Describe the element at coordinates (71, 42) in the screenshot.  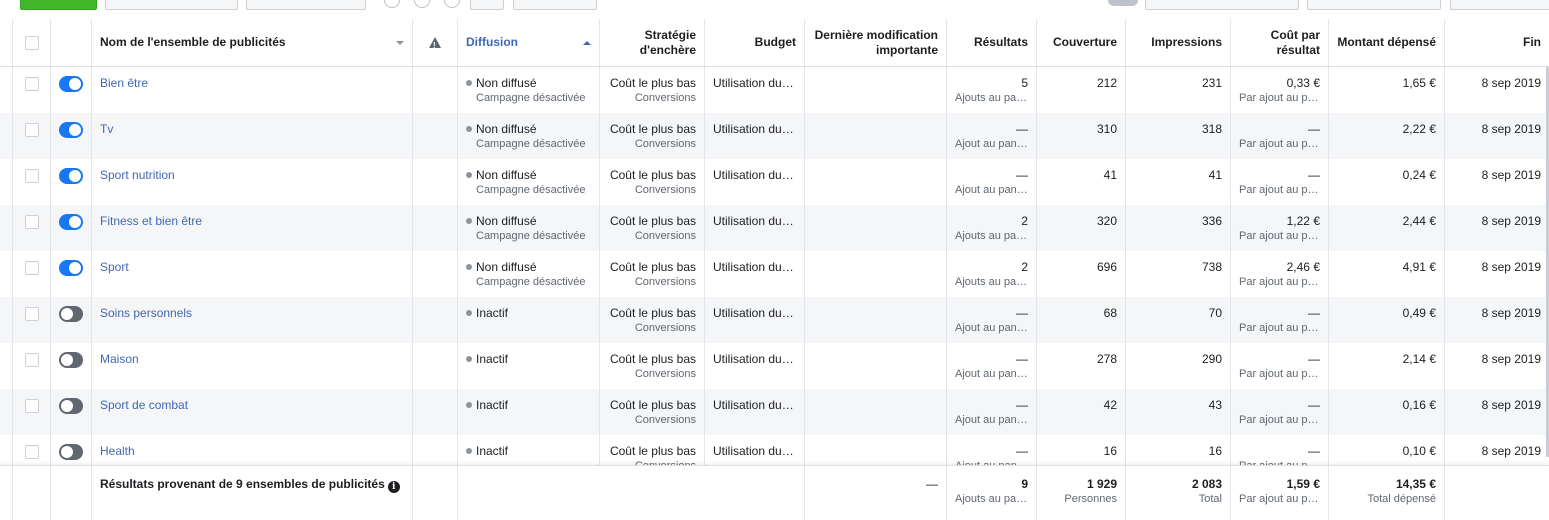
I see `toggle-header` at that location.